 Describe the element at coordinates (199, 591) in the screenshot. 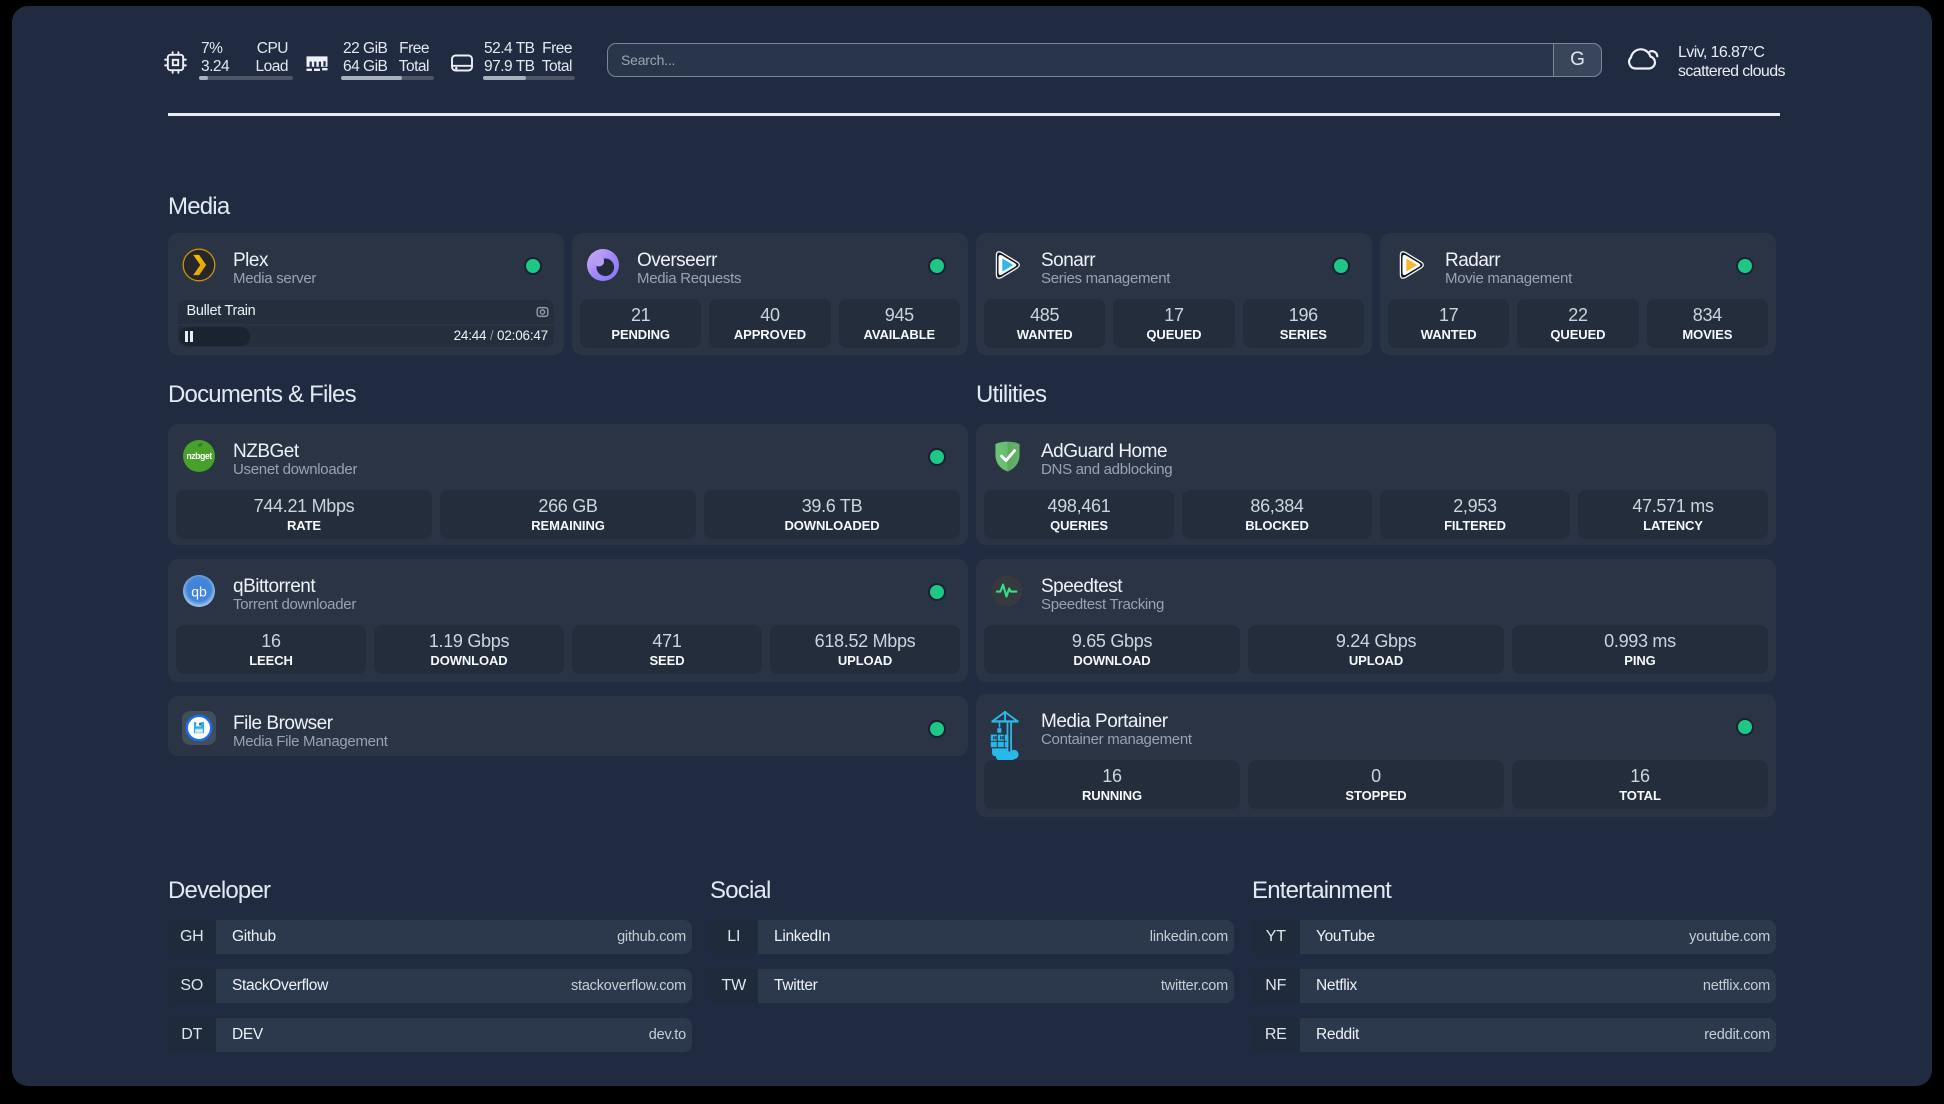

I see `svg-text: qb` at that location.